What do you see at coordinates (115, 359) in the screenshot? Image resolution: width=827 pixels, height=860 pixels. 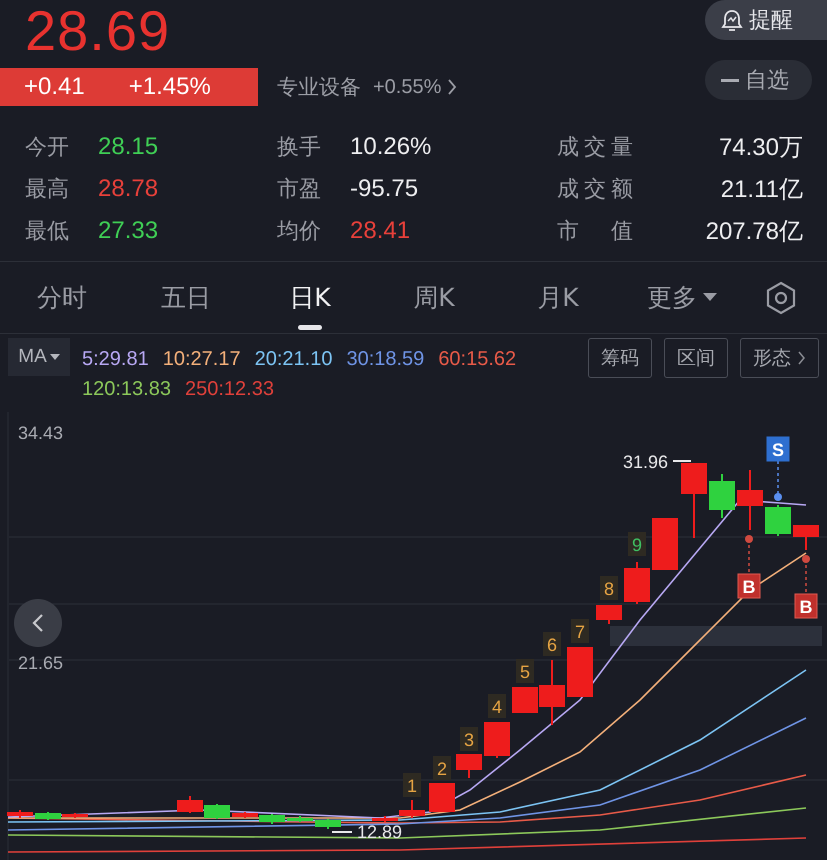 I see `moving-average-value: 5:29.81` at bounding box center [115, 359].